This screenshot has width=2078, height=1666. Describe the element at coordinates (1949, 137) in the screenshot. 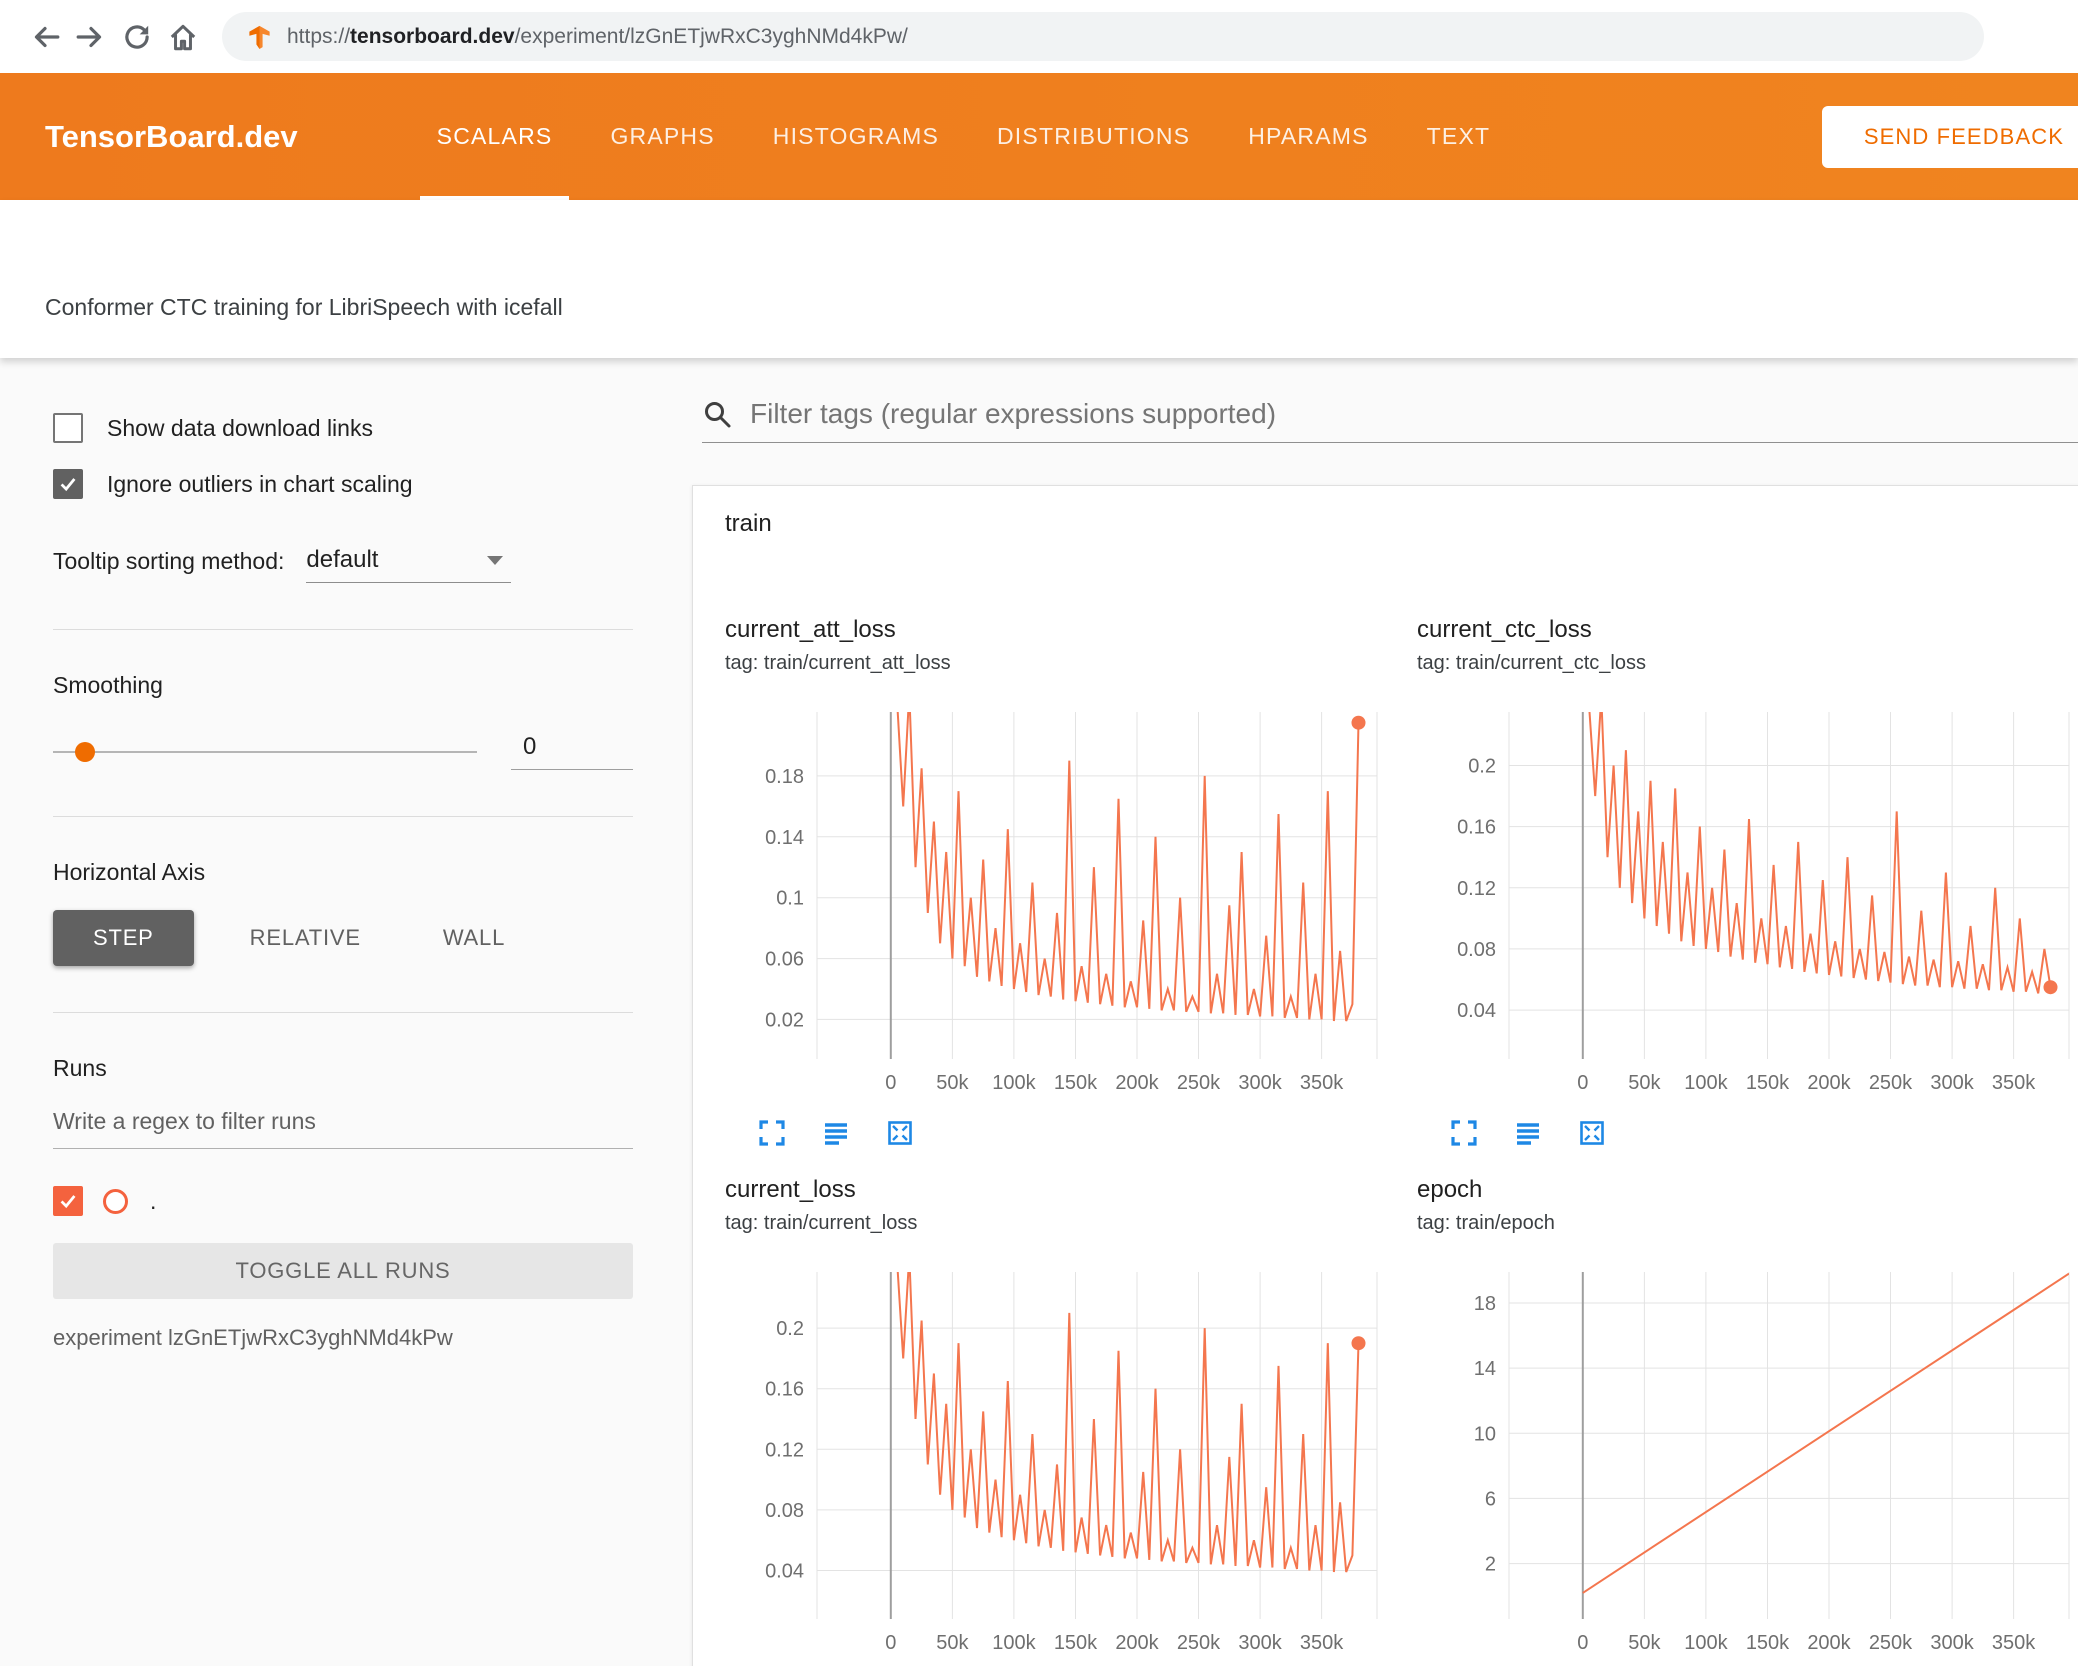

I see `send-feedback-button: SEND FEEDBACK` at that location.